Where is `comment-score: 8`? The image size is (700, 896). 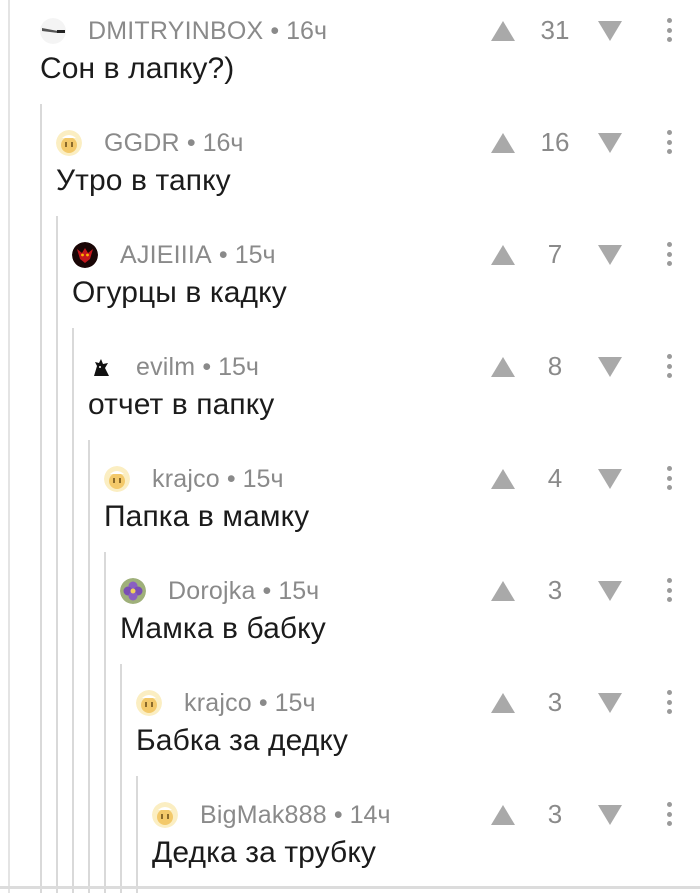 comment-score: 8 is located at coordinates (555, 366).